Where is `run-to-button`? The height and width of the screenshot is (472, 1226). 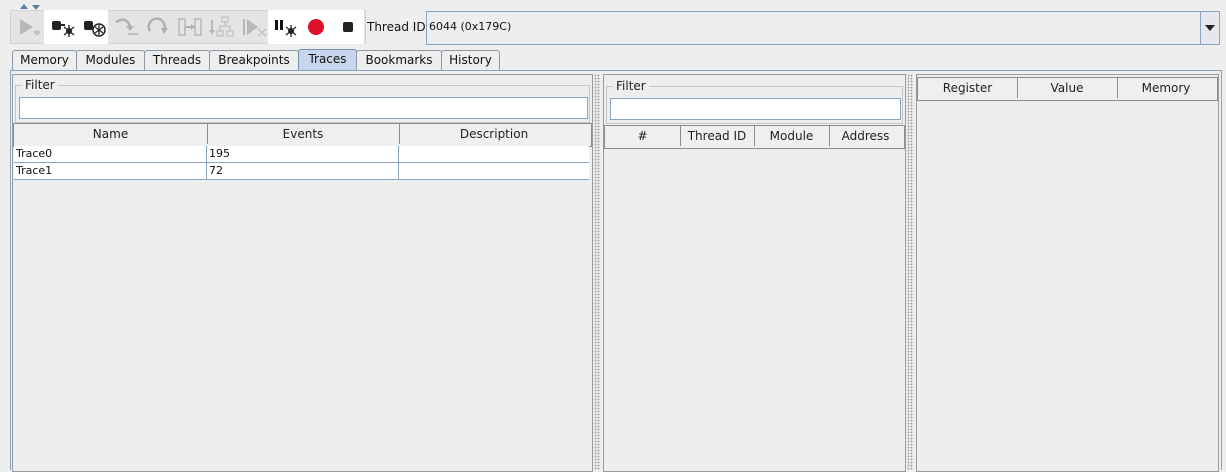 run-to-button is located at coordinates (252, 27).